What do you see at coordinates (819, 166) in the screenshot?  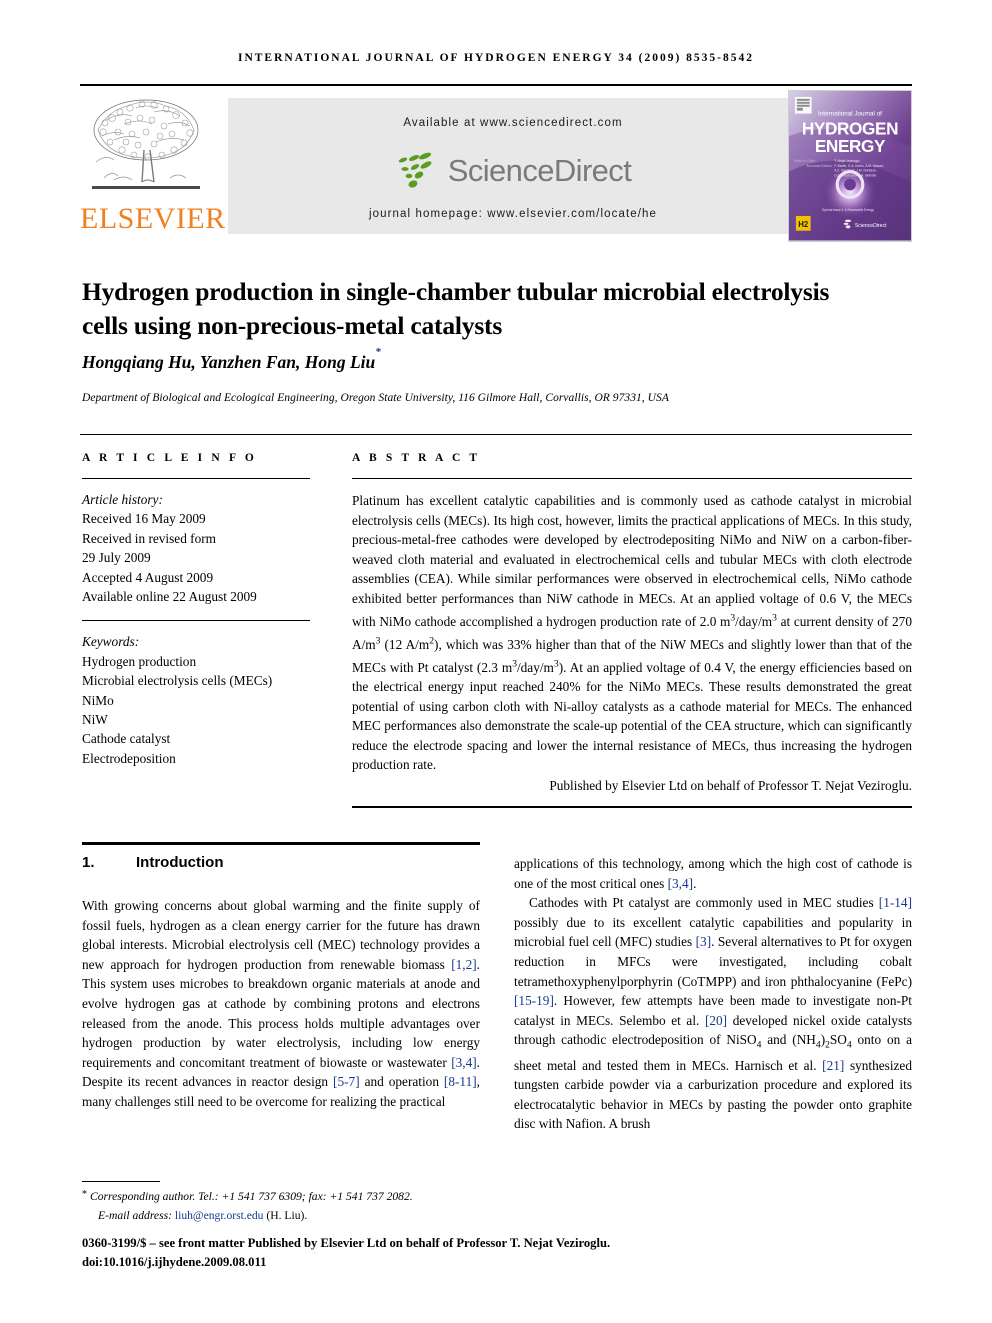 I see `svg-text: Associate Editors:` at bounding box center [819, 166].